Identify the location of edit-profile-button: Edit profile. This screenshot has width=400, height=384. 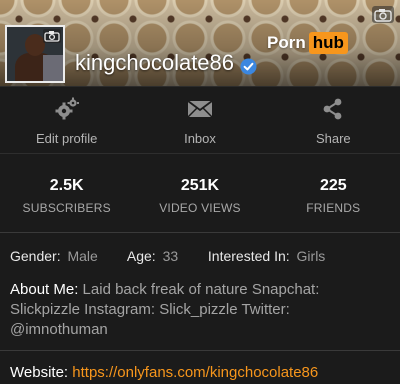
(66, 120).